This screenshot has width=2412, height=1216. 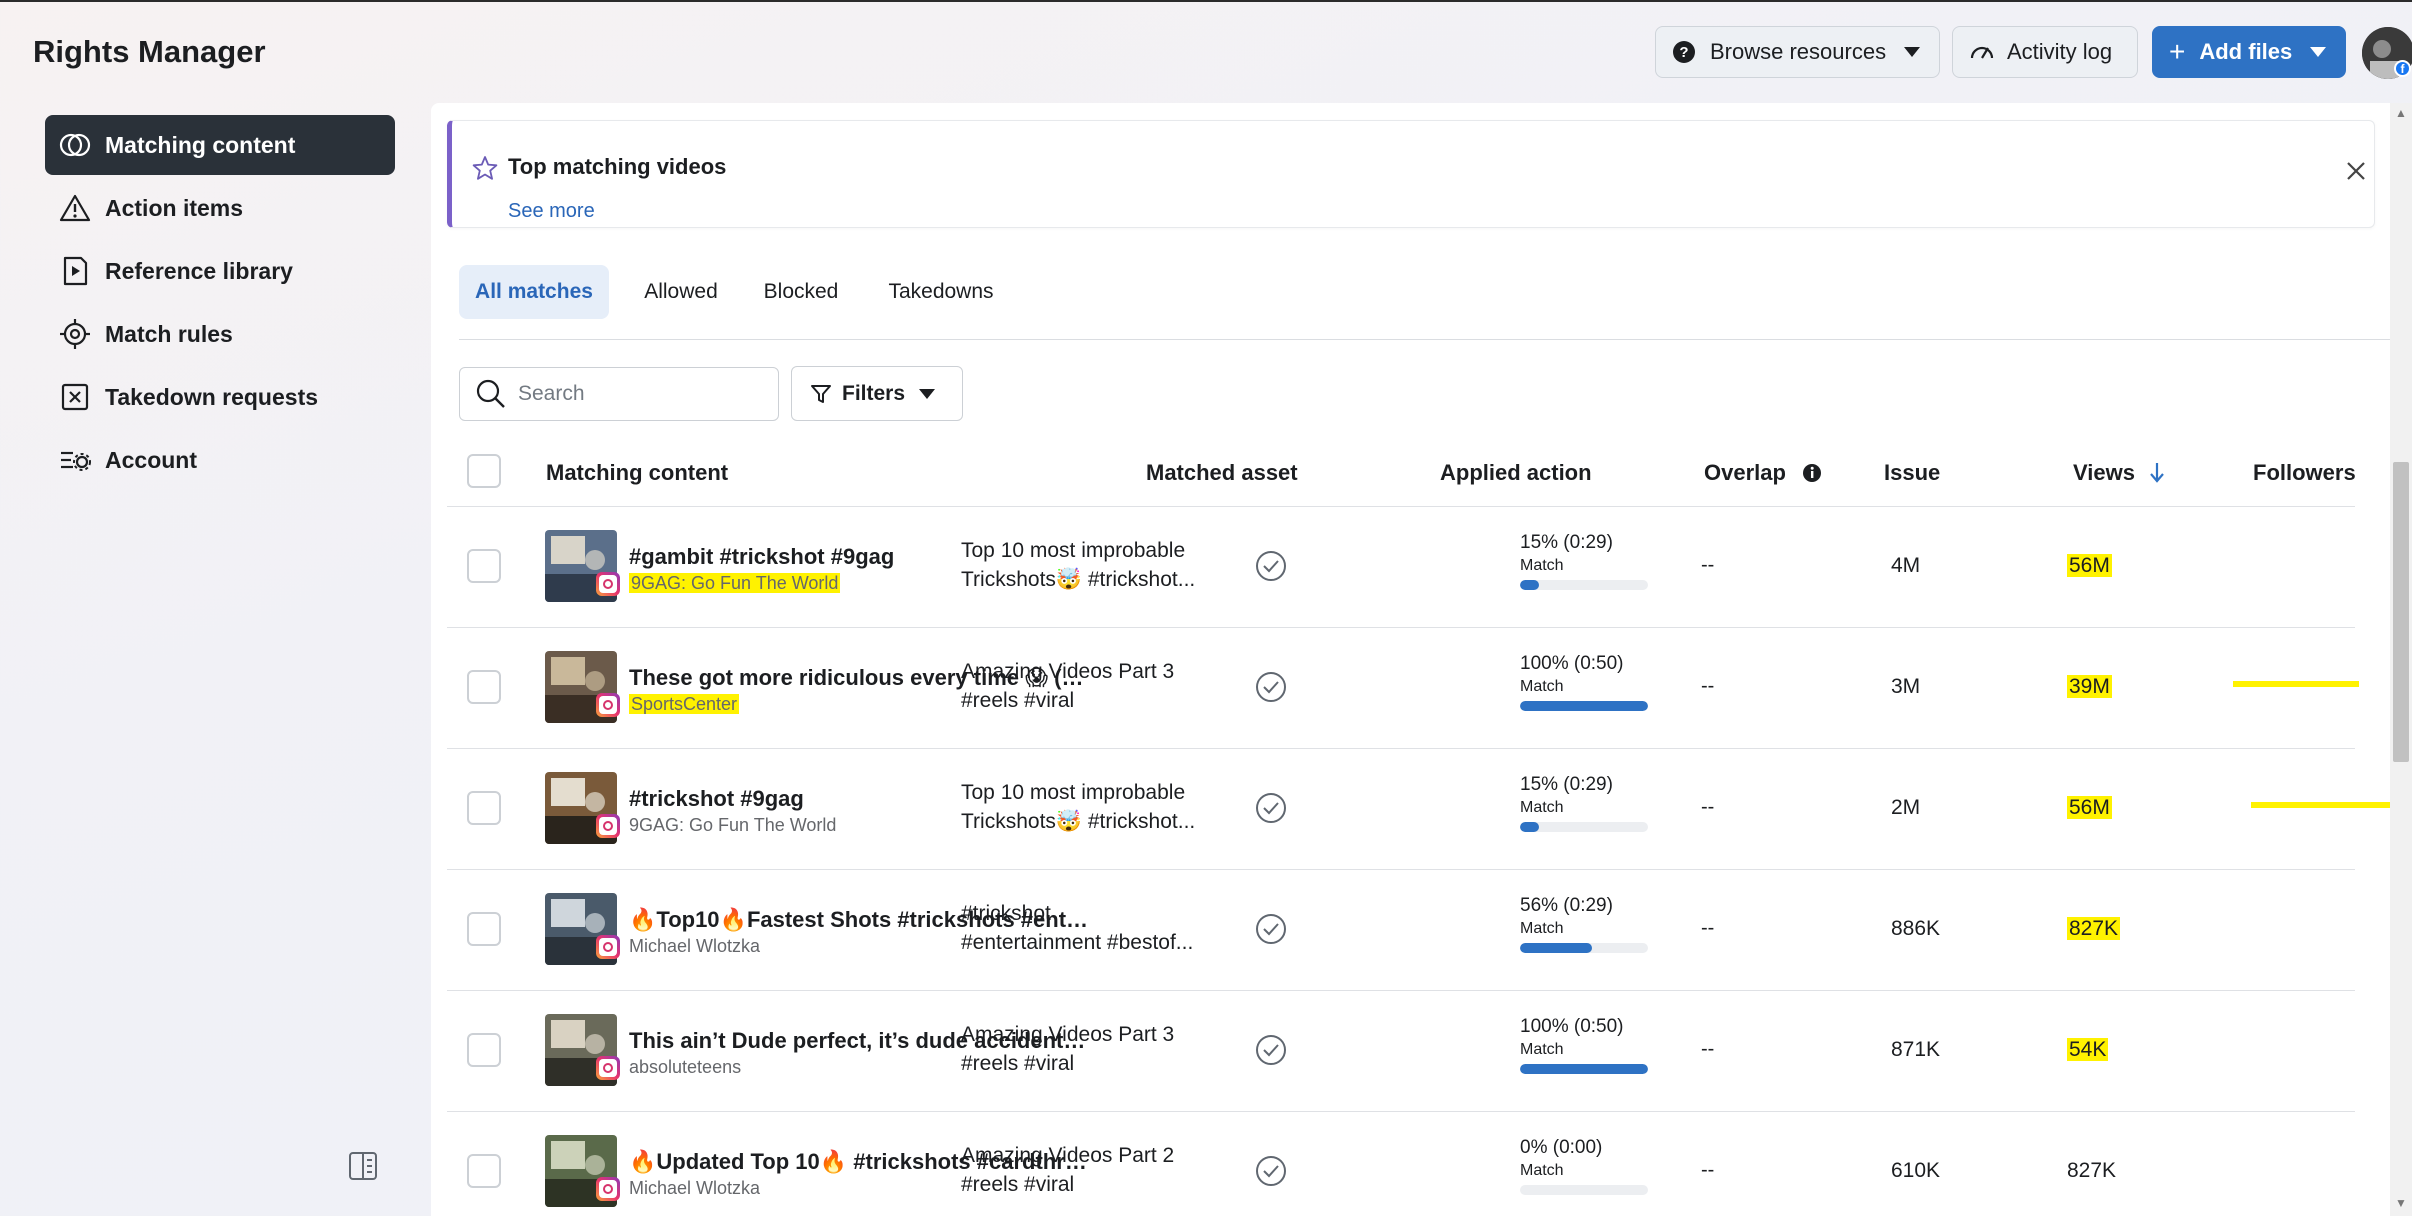 What do you see at coordinates (220, 460) in the screenshot?
I see `sidebar-item-account: Account` at bounding box center [220, 460].